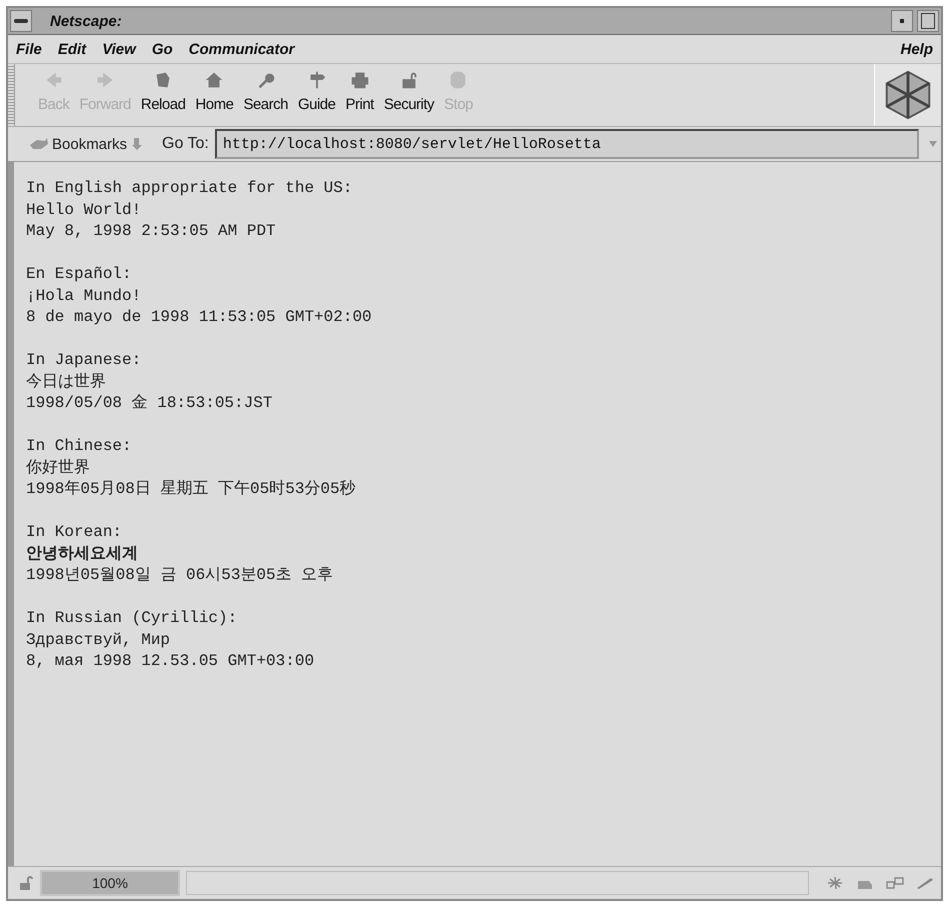 The height and width of the screenshot is (911, 951). What do you see at coordinates (163, 98) in the screenshot?
I see `toolbar-button: Reload` at bounding box center [163, 98].